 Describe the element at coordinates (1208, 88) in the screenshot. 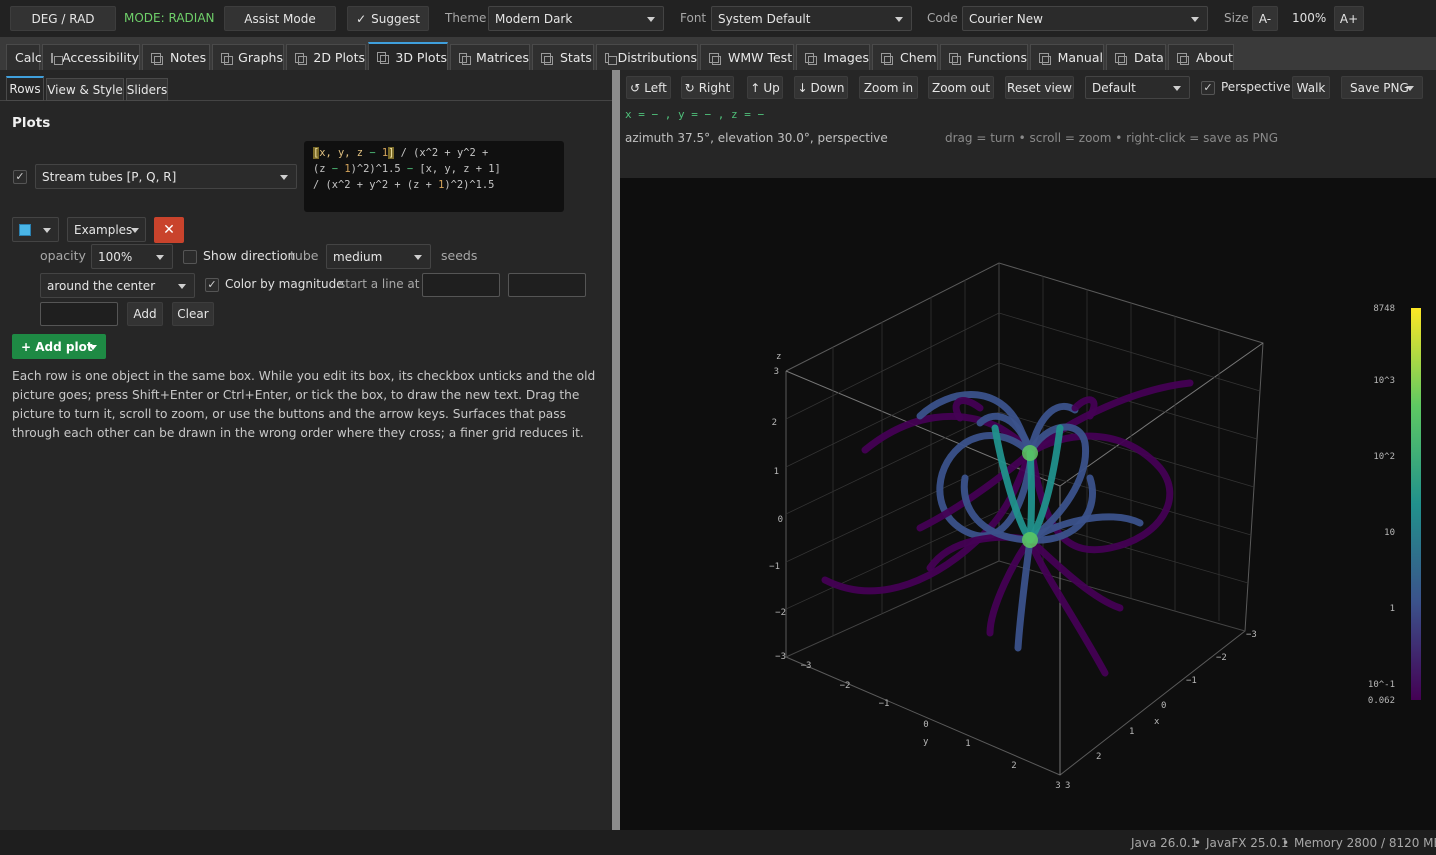

I see `perspective-checkbox: ✓` at that location.